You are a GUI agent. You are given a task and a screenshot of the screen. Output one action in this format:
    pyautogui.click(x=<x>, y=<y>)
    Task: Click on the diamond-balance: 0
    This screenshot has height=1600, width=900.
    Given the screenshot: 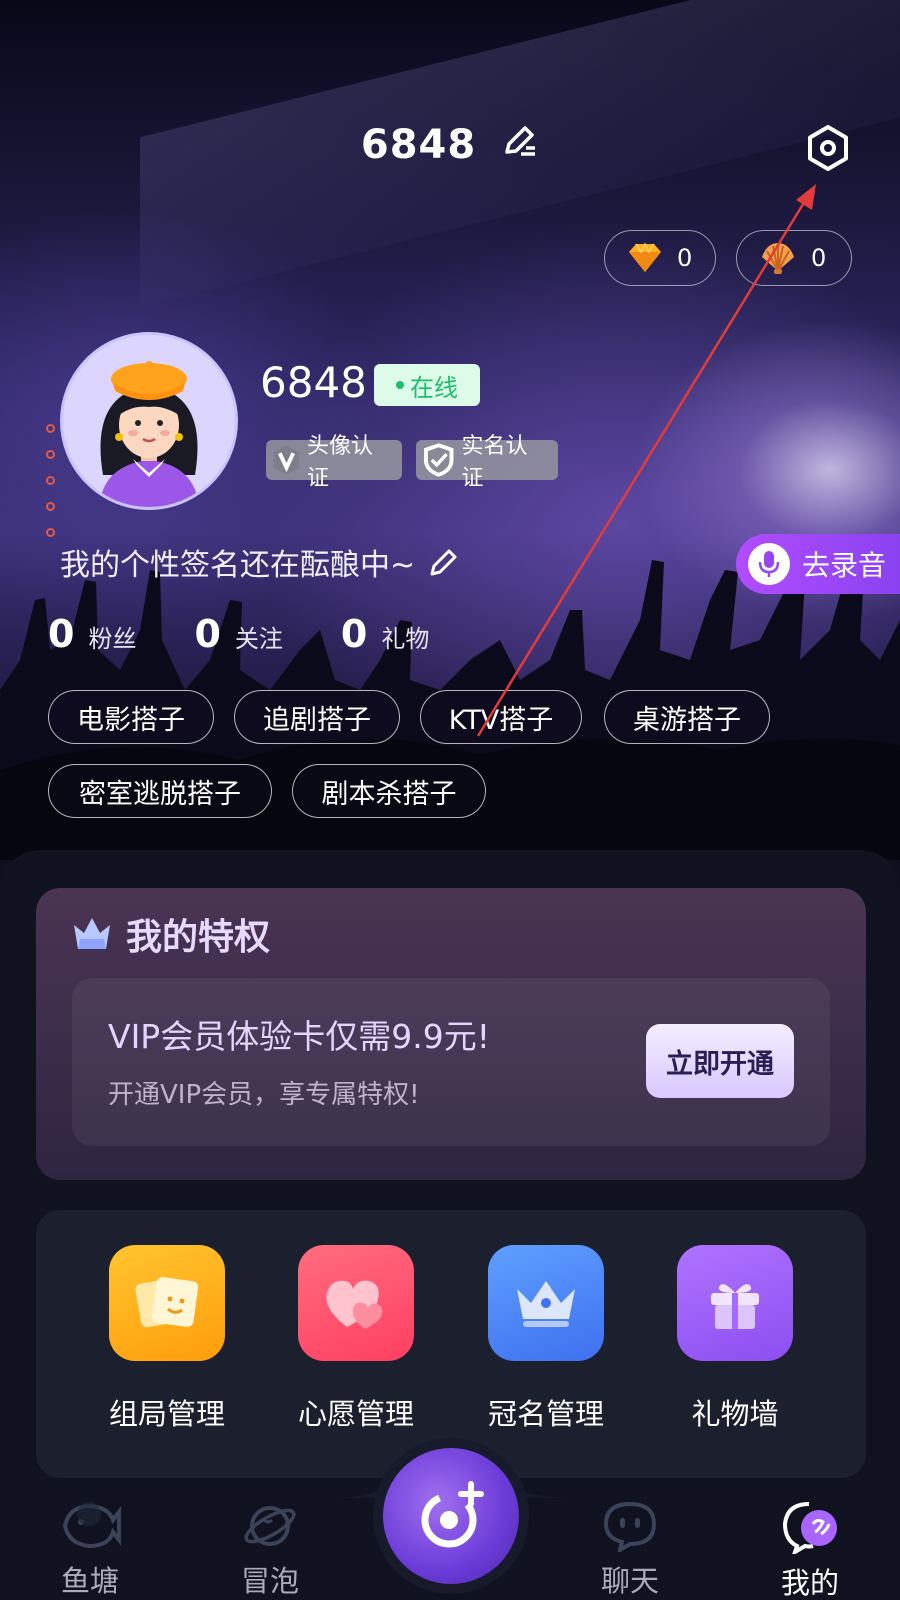 What is the action you would take?
    pyautogui.click(x=660, y=258)
    